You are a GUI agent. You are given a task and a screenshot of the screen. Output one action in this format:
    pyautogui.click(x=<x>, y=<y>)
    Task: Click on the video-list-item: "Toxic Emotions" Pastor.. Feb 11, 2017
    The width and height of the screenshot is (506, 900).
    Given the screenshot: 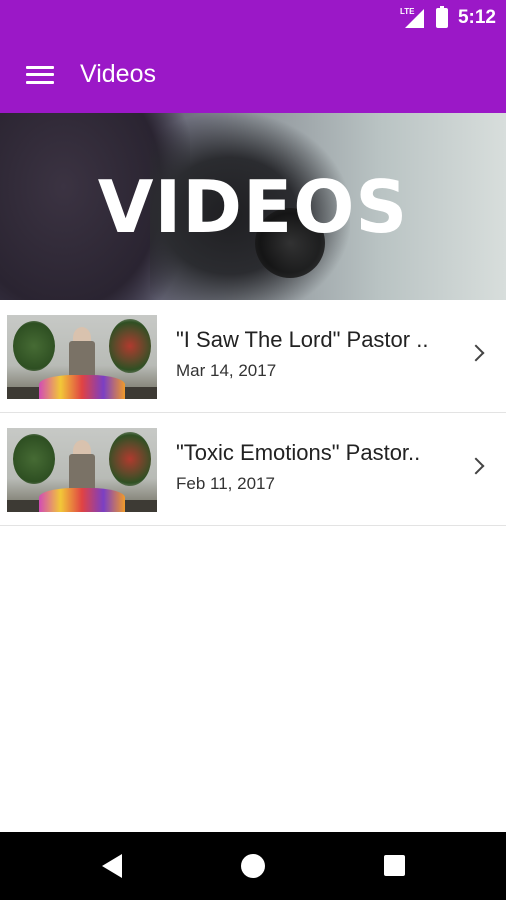 What is the action you would take?
    pyautogui.click(x=253, y=469)
    